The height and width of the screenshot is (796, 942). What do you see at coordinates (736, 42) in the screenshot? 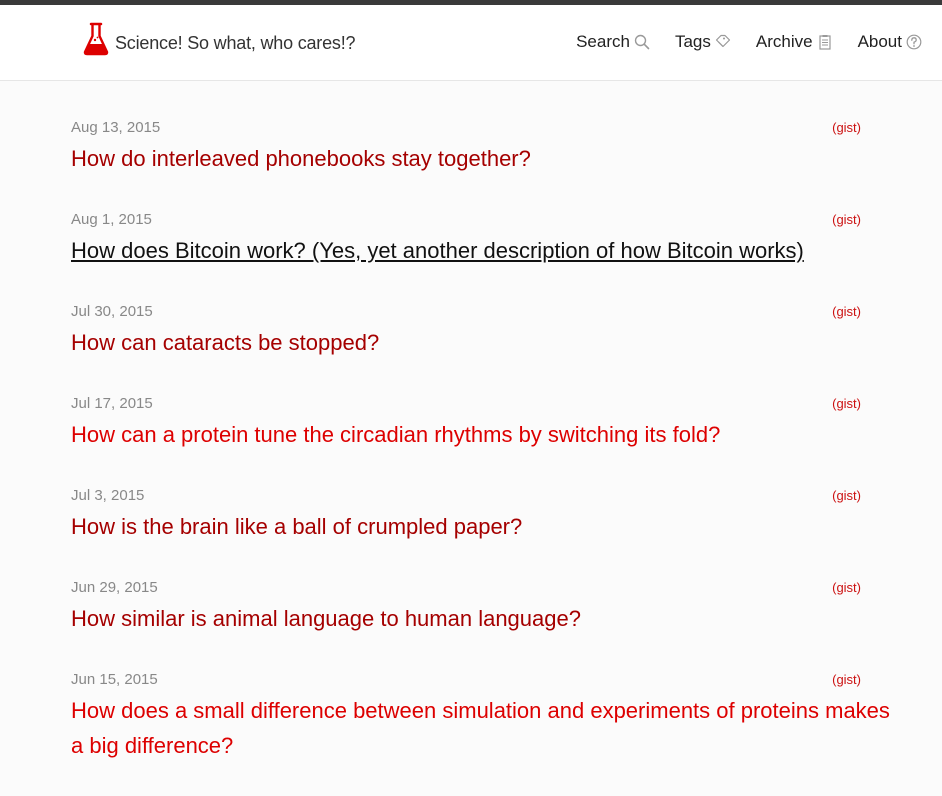
I see `main-nav: Search Tags Archive About` at bounding box center [736, 42].